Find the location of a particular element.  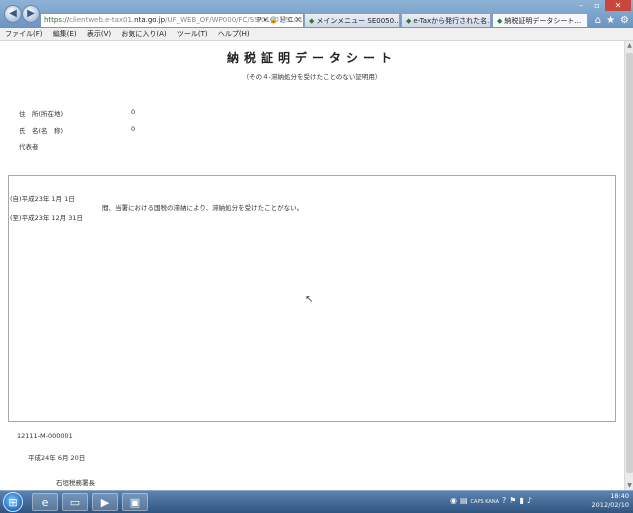

scroll-thumb is located at coordinates (629, 263).